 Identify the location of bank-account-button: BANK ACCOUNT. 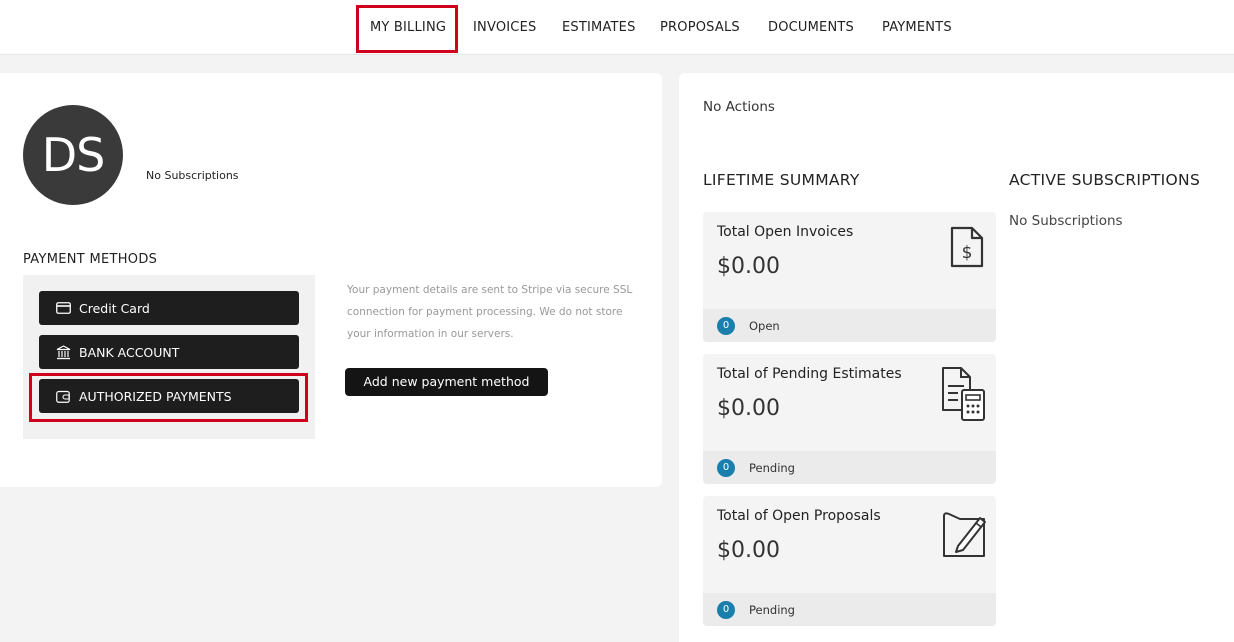
(169, 352).